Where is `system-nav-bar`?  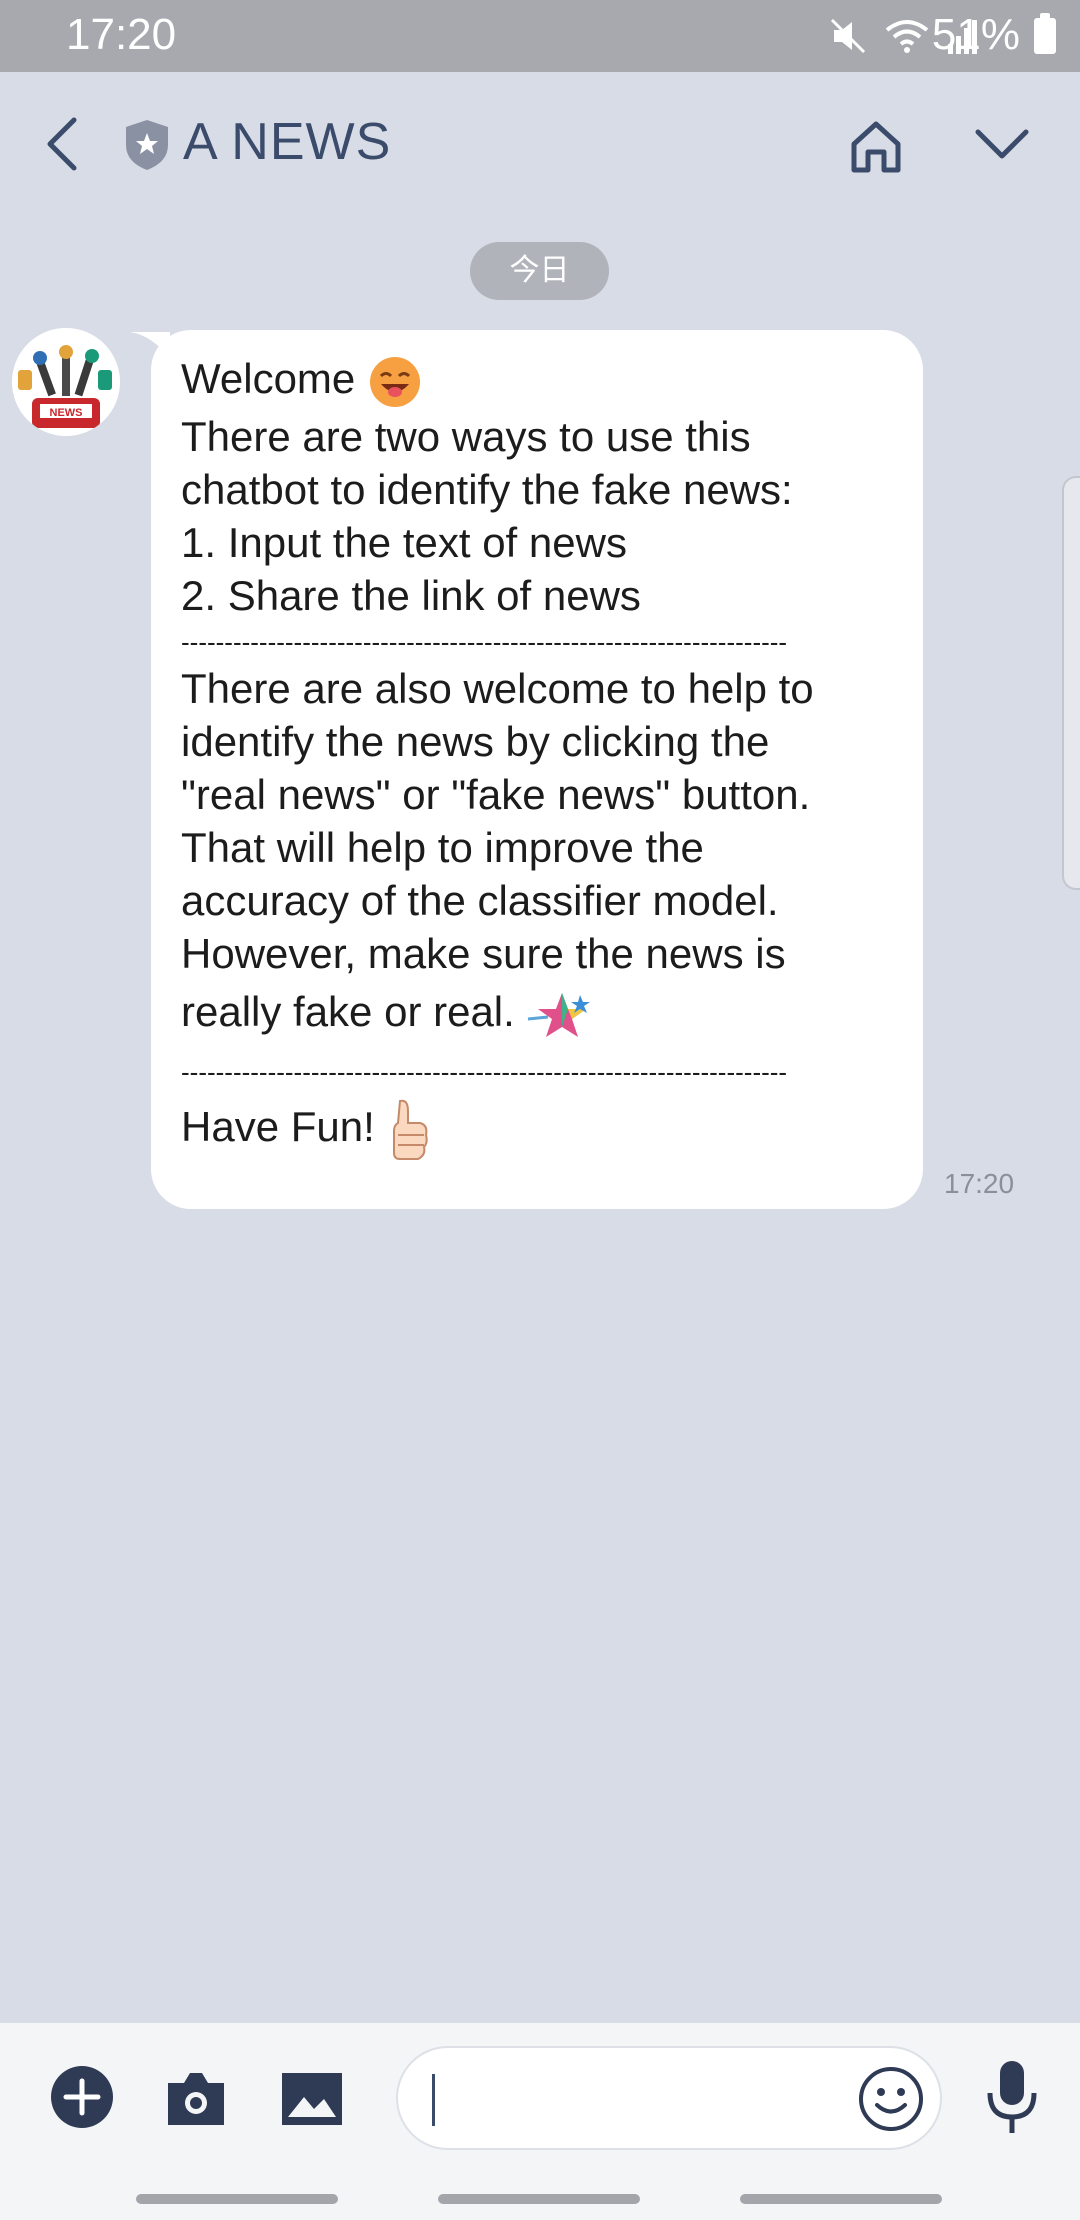
system-nav-bar is located at coordinates (540, 2199).